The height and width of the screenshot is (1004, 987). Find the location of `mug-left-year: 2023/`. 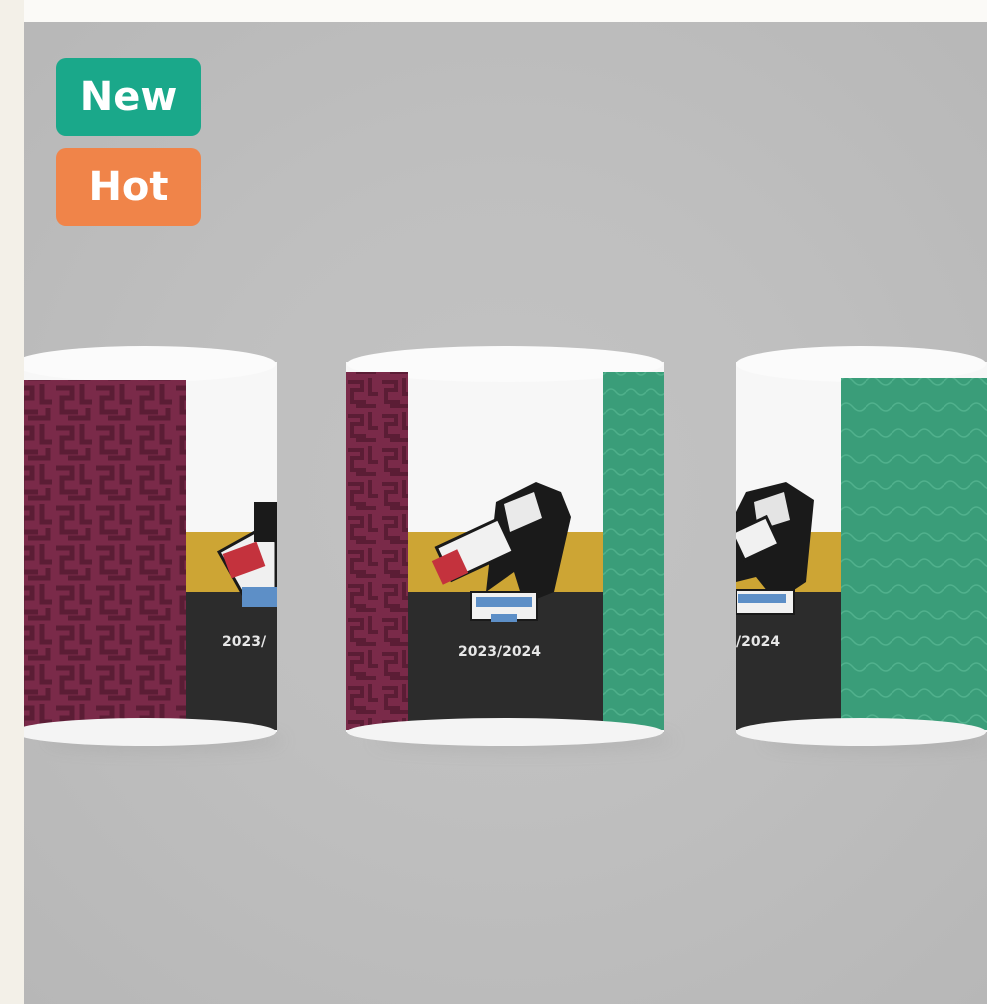

mug-left-year: 2023/ is located at coordinates (244, 642).